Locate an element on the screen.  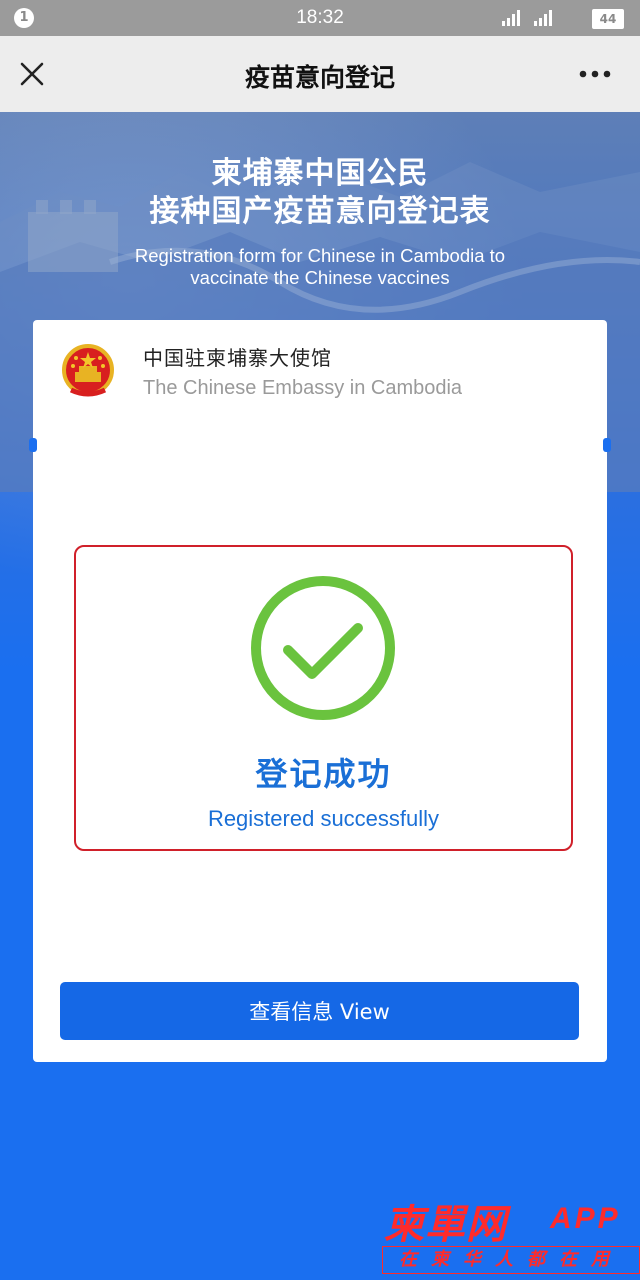
status-bar: 1 18:32 44 is located at coordinates (320, 18).